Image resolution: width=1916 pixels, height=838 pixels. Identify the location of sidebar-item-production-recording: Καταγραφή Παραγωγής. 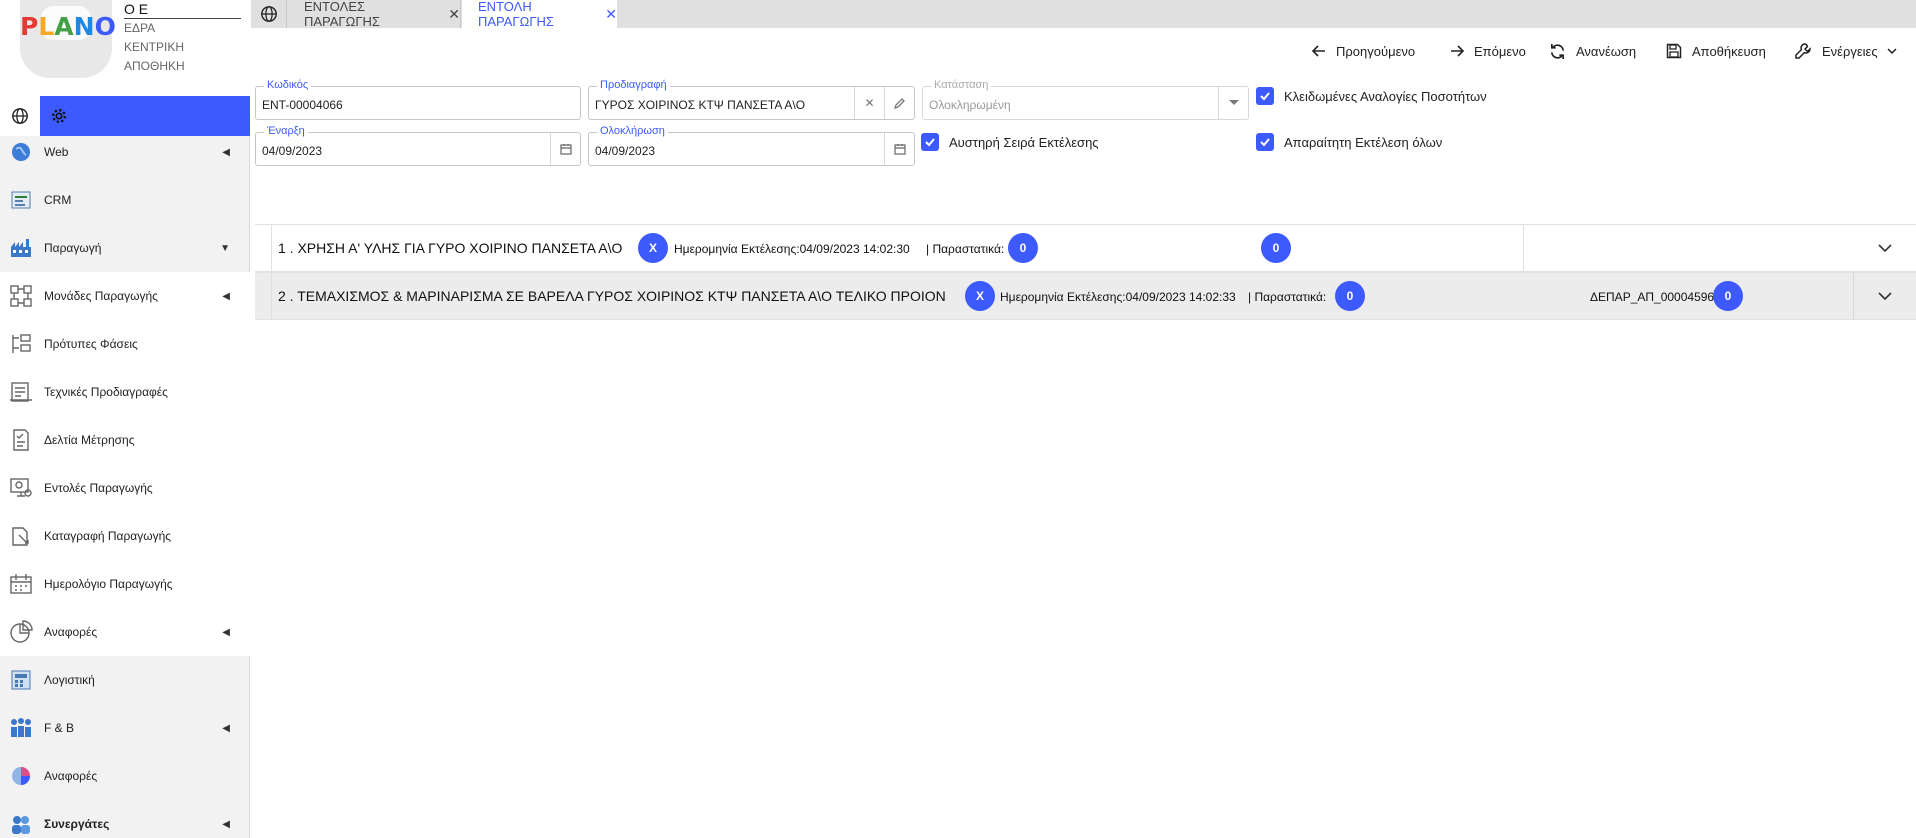
(125, 536).